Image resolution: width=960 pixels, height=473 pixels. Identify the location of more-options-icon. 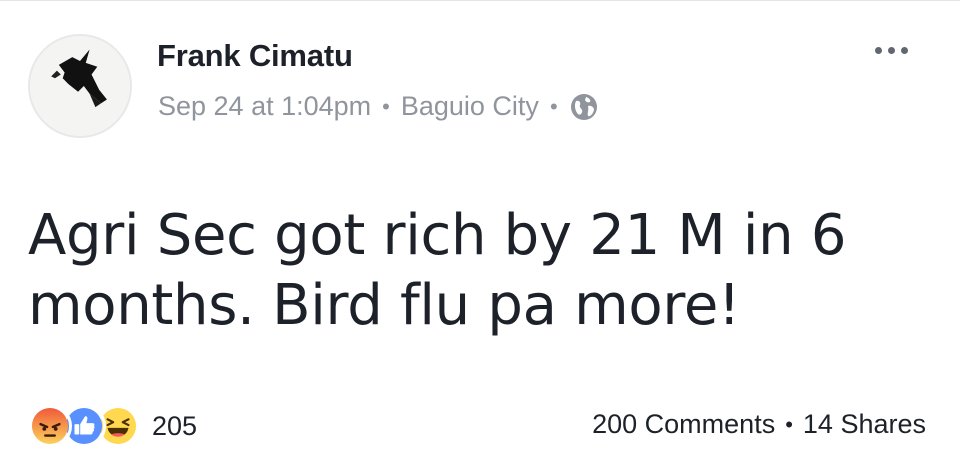
(891, 50).